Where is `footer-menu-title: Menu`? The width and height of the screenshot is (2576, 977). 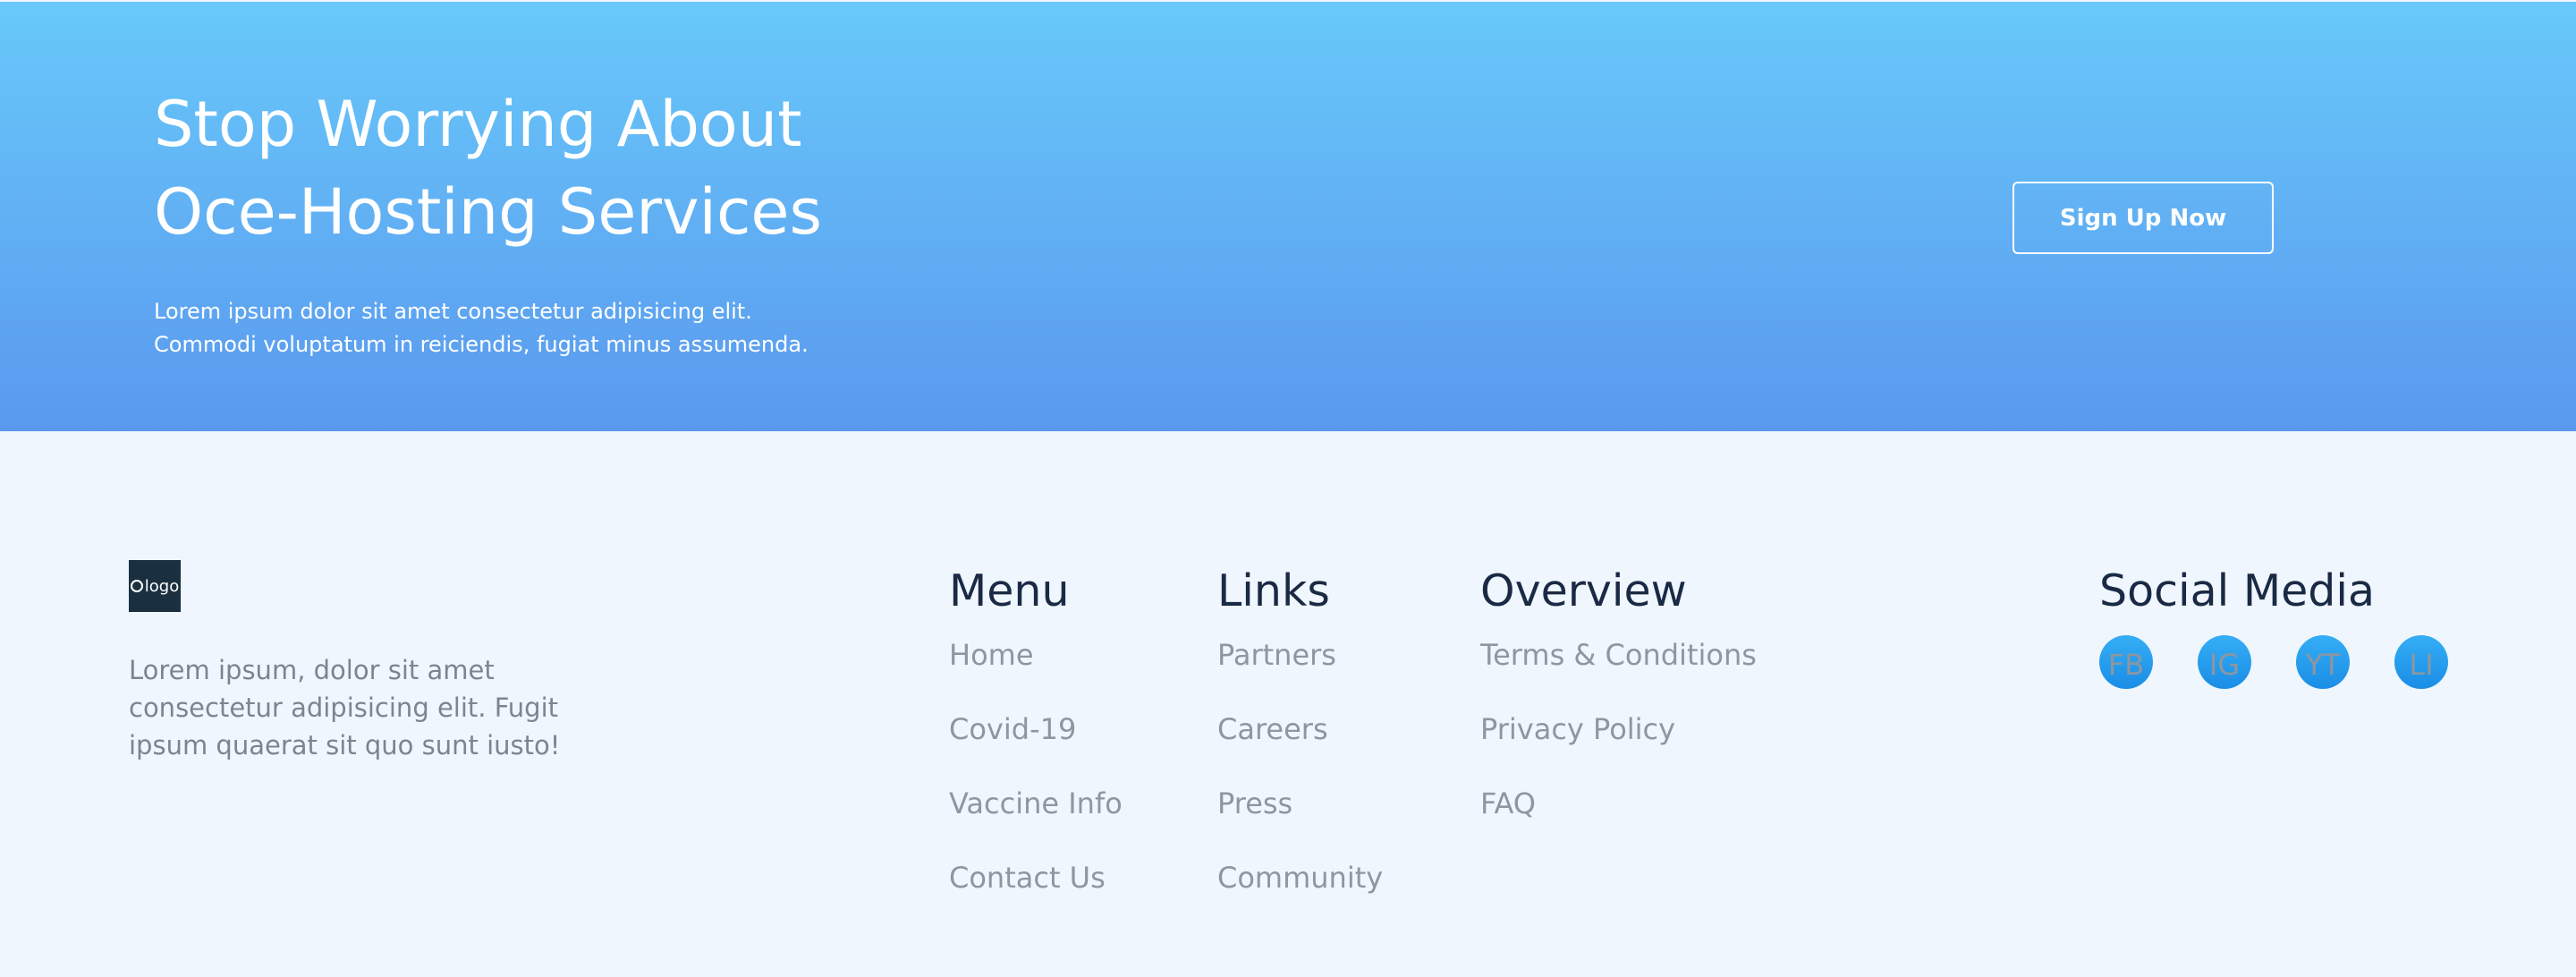 footer-menu-title: Menu is located at coordinates (1009, 591).